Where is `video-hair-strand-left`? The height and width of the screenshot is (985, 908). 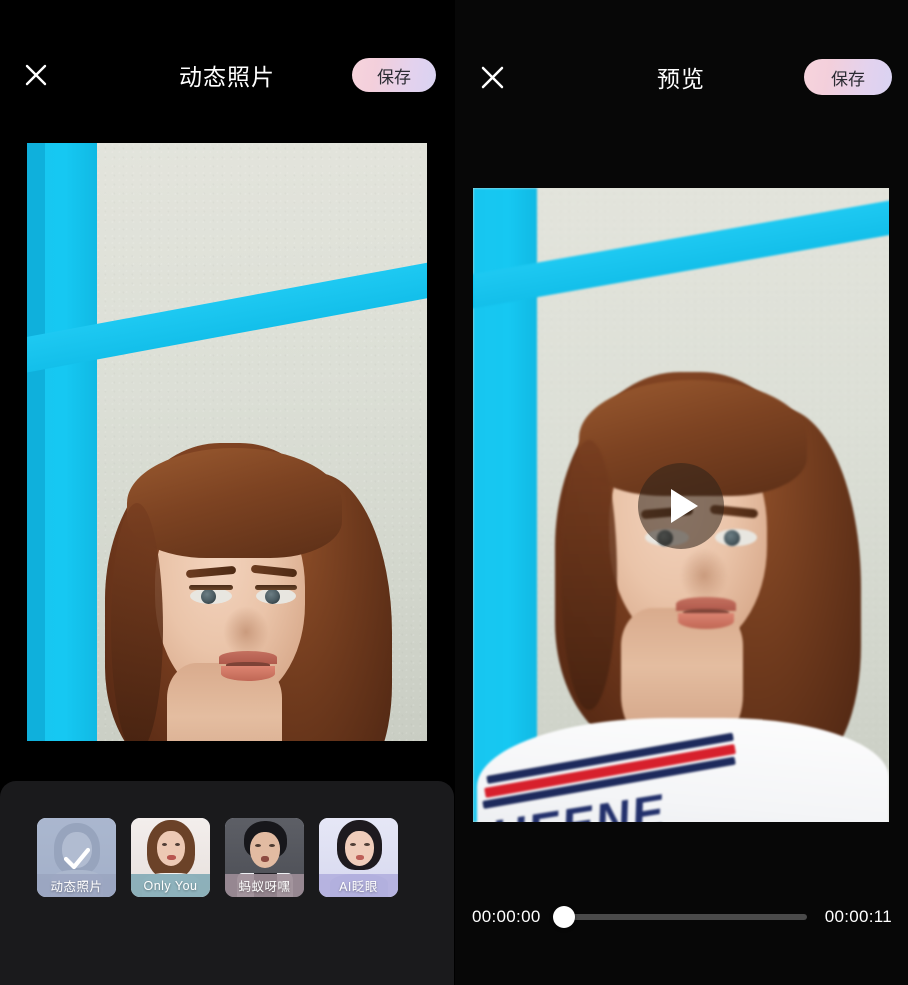
video-hair-strand-left is located at coordinates (589, 575).